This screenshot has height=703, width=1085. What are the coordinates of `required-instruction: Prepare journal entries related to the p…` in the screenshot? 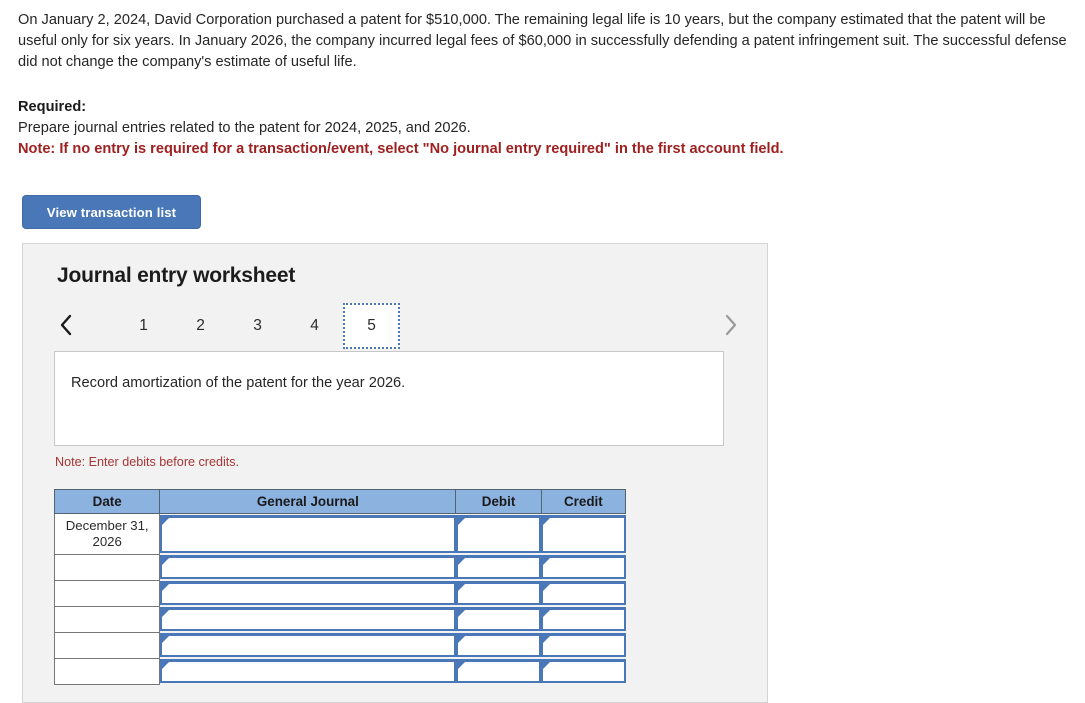 It's located at (244, 128).